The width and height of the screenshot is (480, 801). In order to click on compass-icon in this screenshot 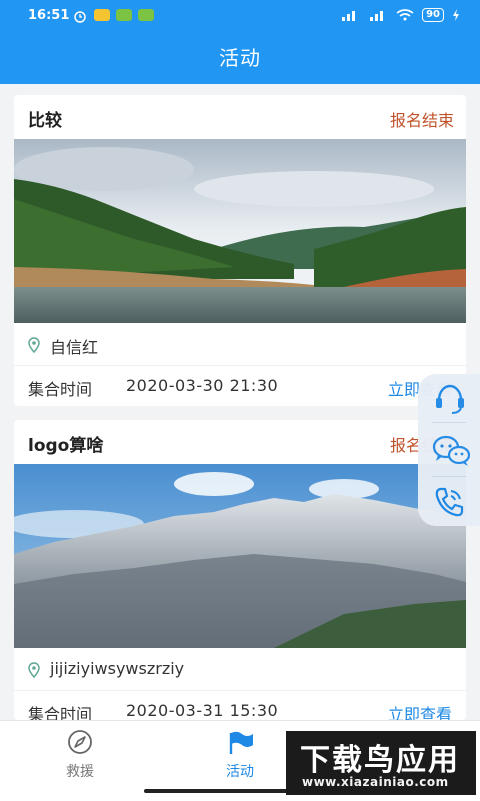, I will do `click(80, 742)`.